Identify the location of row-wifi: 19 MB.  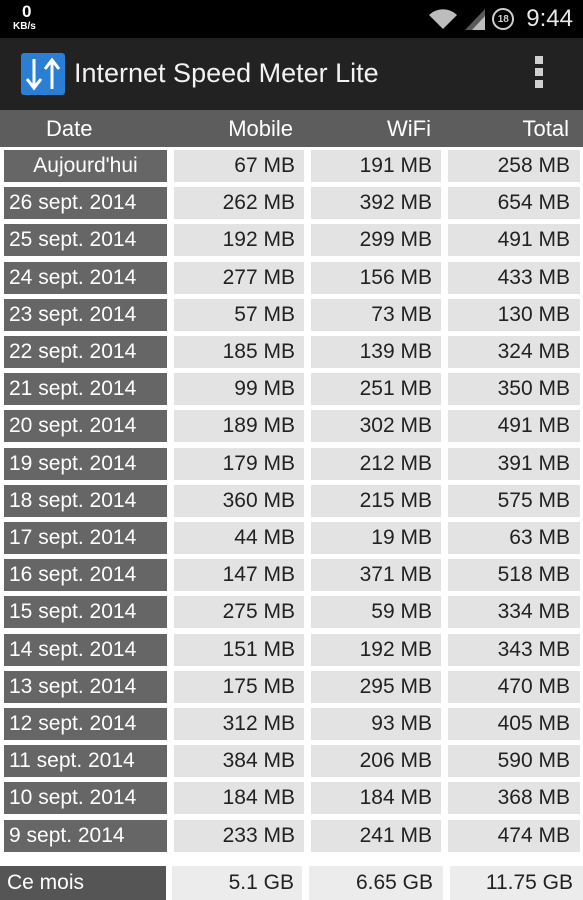
(376, 538).